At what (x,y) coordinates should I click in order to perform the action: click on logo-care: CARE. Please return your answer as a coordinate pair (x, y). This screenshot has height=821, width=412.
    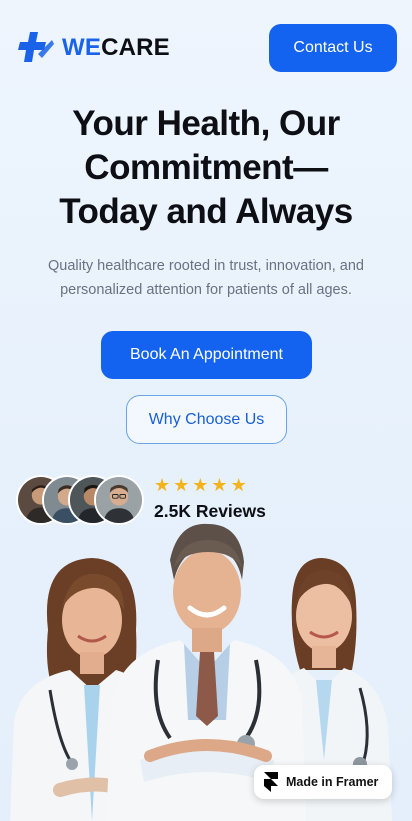
    Looking at the image, I should click on (135, 47).